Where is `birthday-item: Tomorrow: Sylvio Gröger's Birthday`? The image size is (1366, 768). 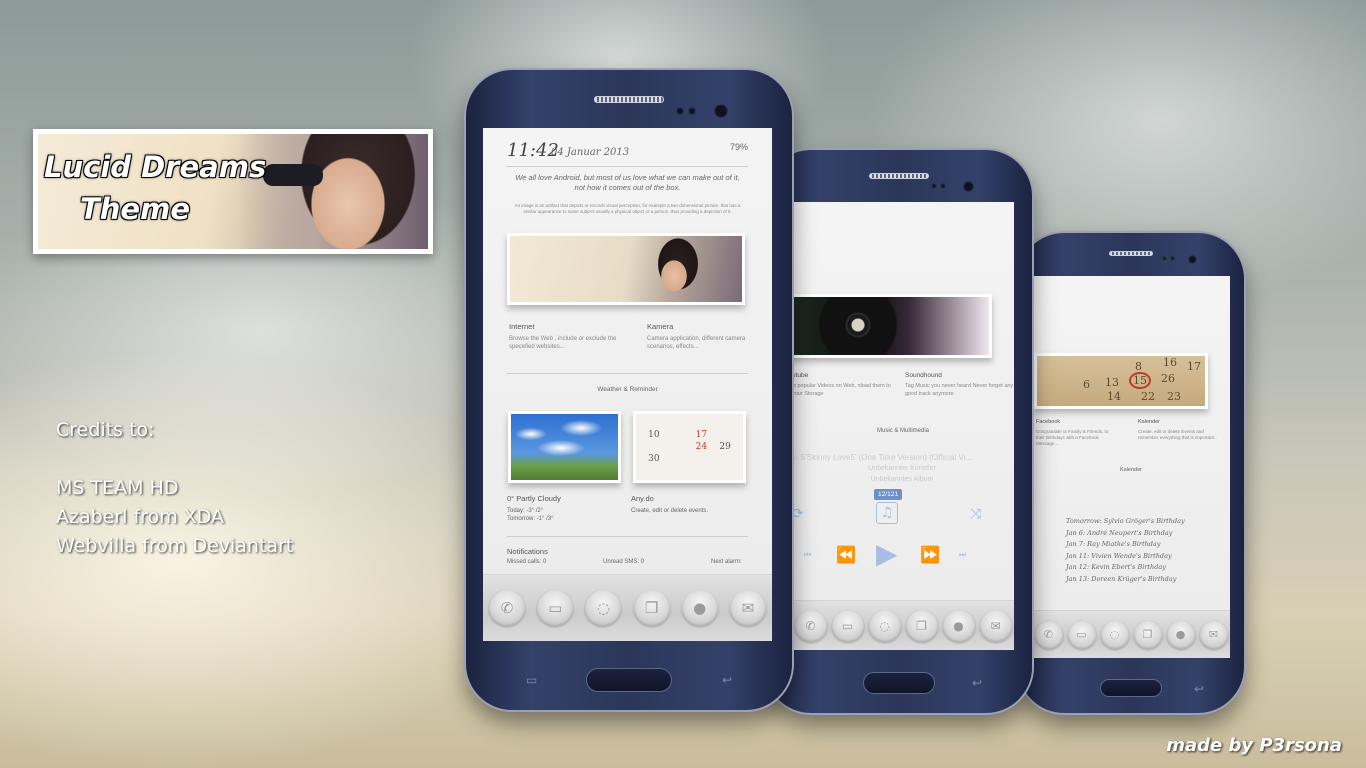
birthday-item: Tomorrow: Sylvio Gröger's Birthday is located at coordinates (1125, 522).